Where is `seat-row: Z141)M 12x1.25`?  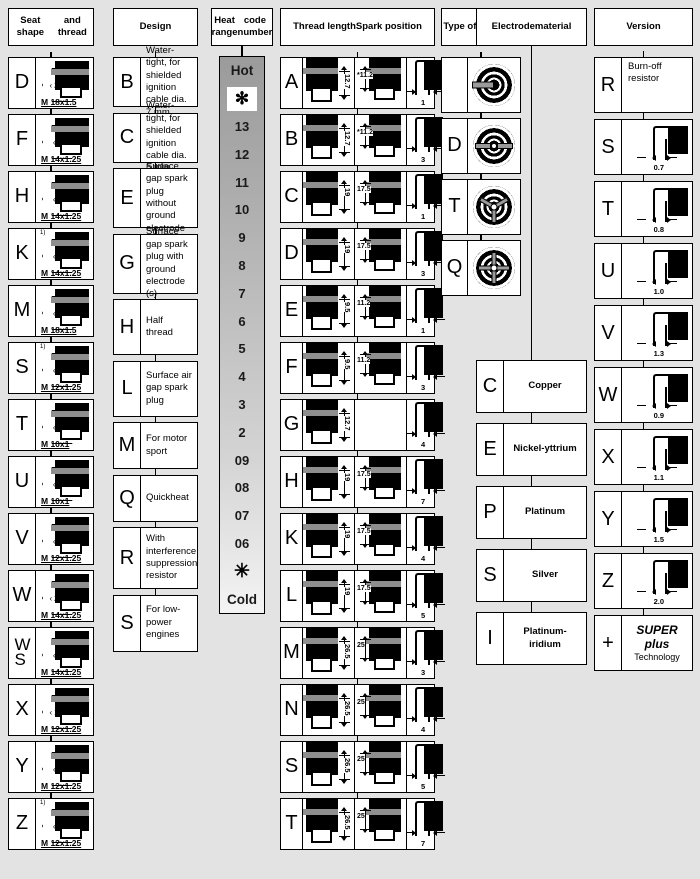 seat-row: Z141)M 12x1.25 is located at coordinates (51, 824).